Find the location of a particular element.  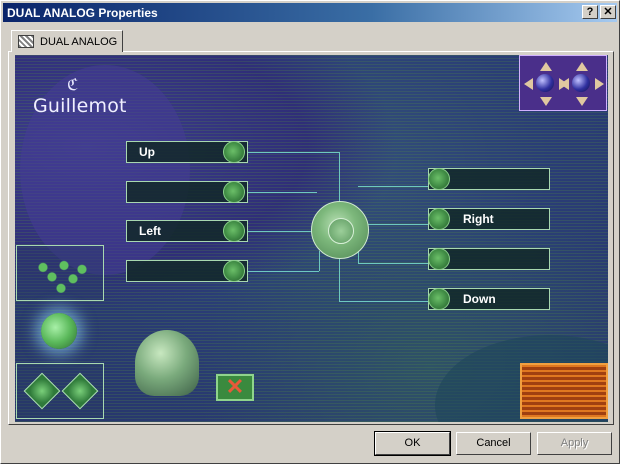

arrow-right-icon is located at coordinates (599, 84).